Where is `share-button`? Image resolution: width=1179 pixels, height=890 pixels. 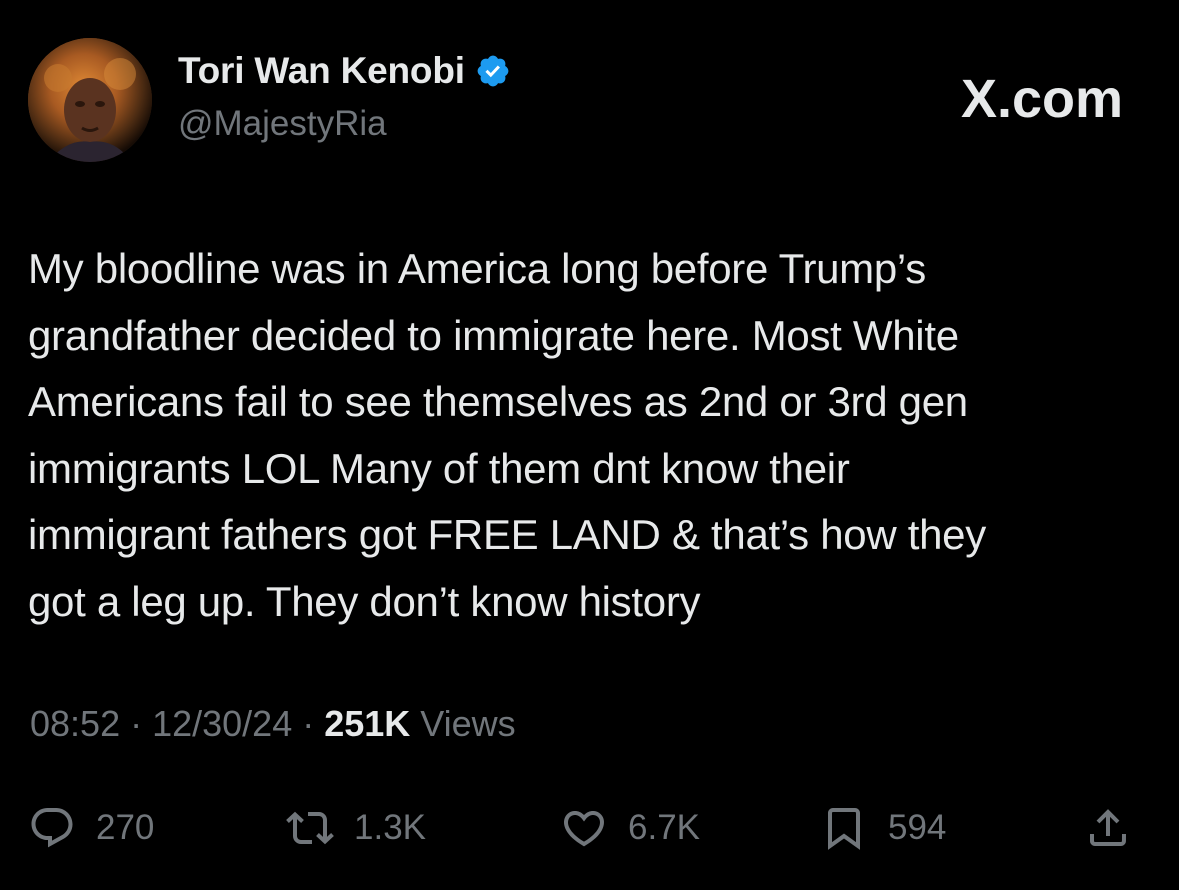 share-button is located at coordinates (1108, 828).